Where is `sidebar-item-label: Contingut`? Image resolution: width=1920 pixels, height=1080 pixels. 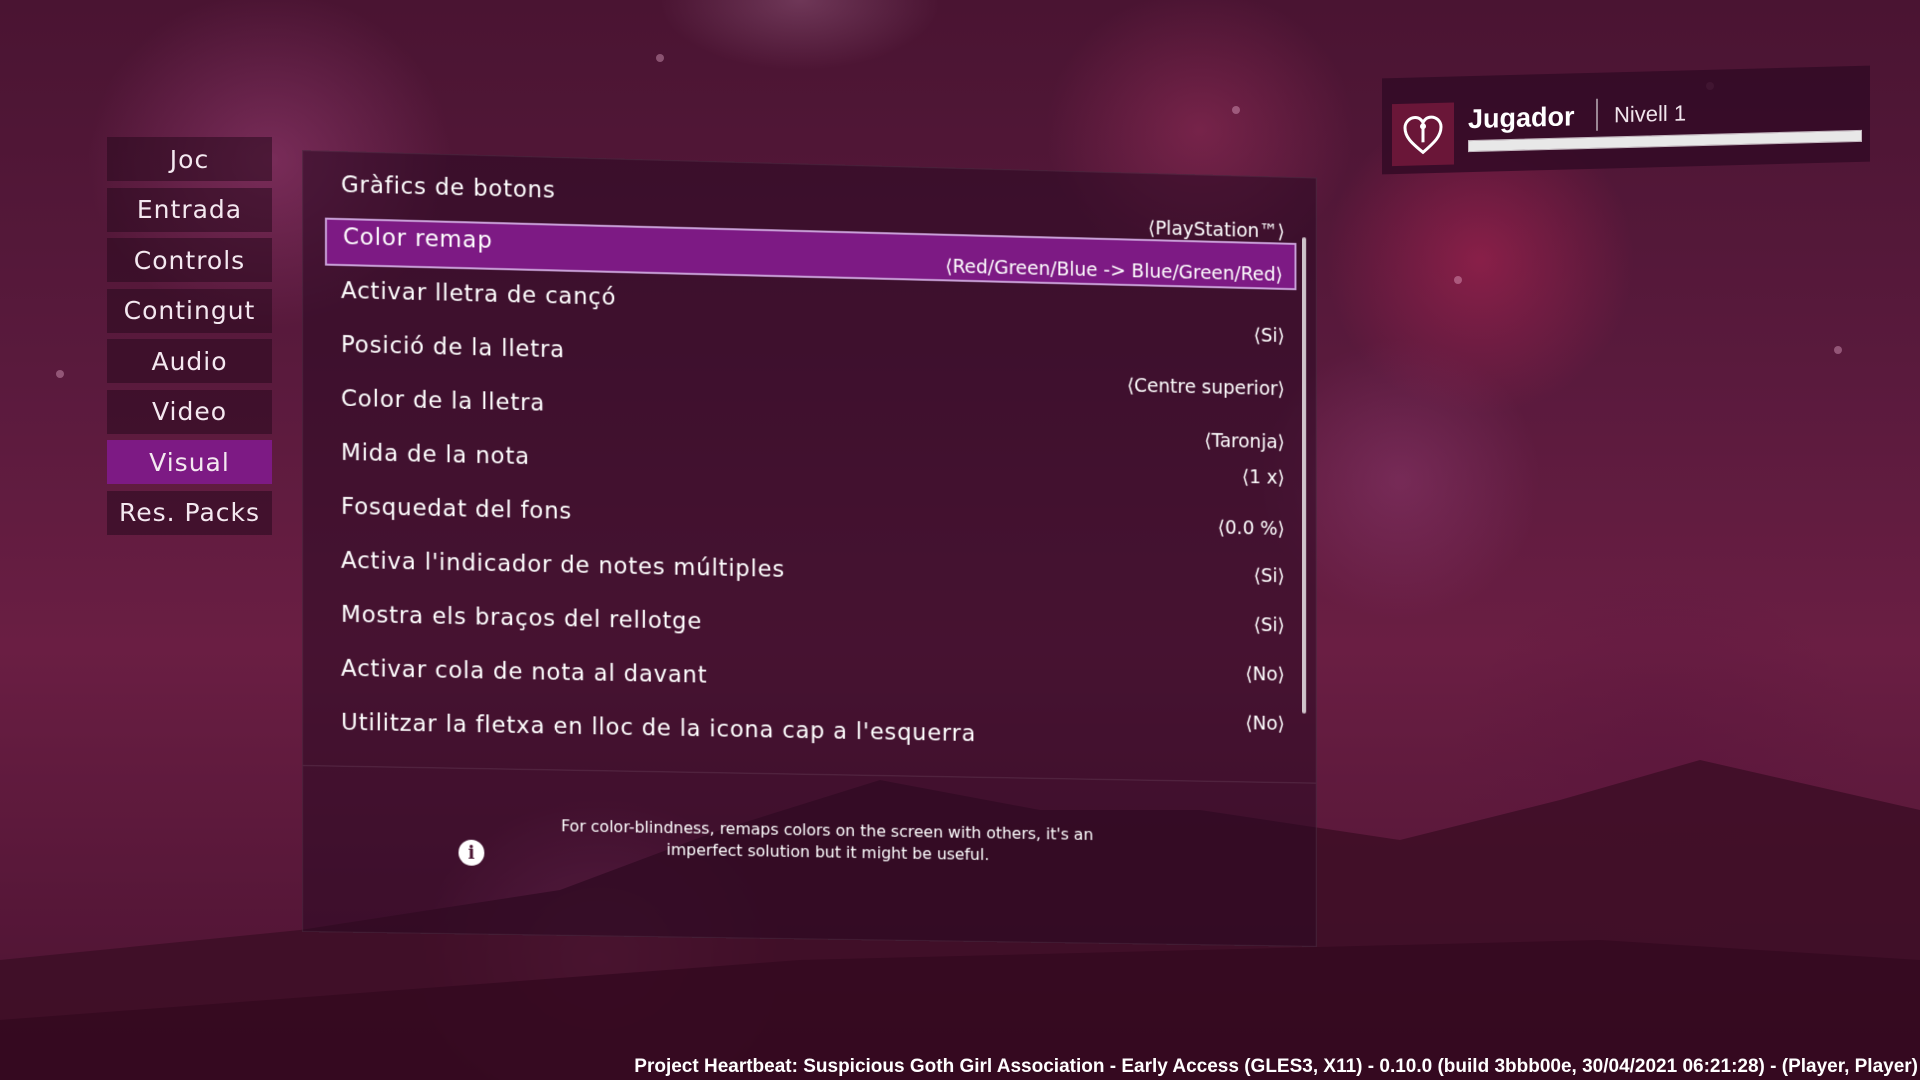 sidebar-item-label: Contingut is located at coordinates (190, 310).